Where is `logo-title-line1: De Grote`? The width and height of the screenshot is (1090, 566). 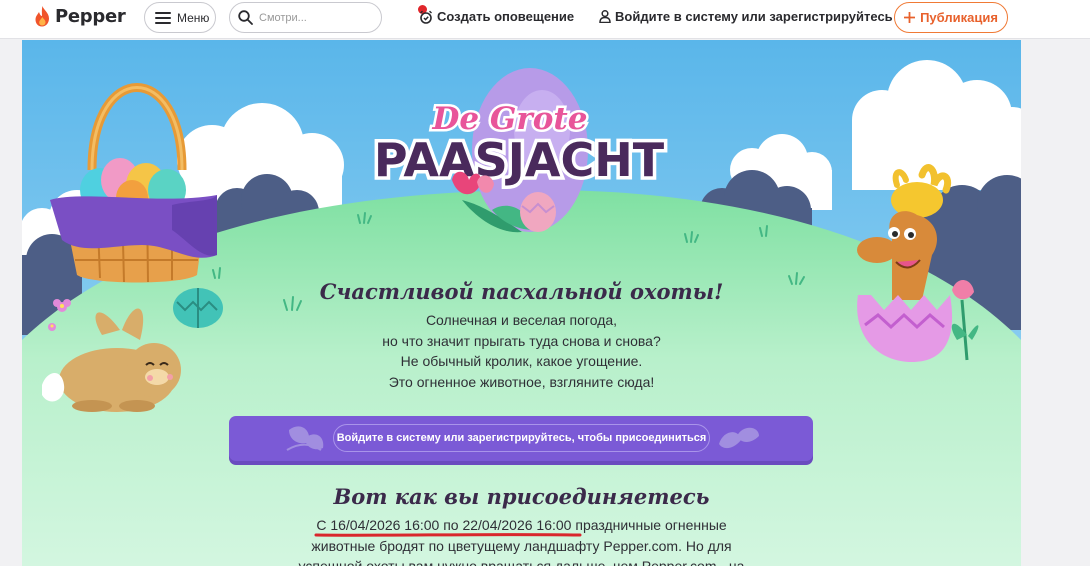
logo-title-line1: De Grote is located at coordinates (510, 119).